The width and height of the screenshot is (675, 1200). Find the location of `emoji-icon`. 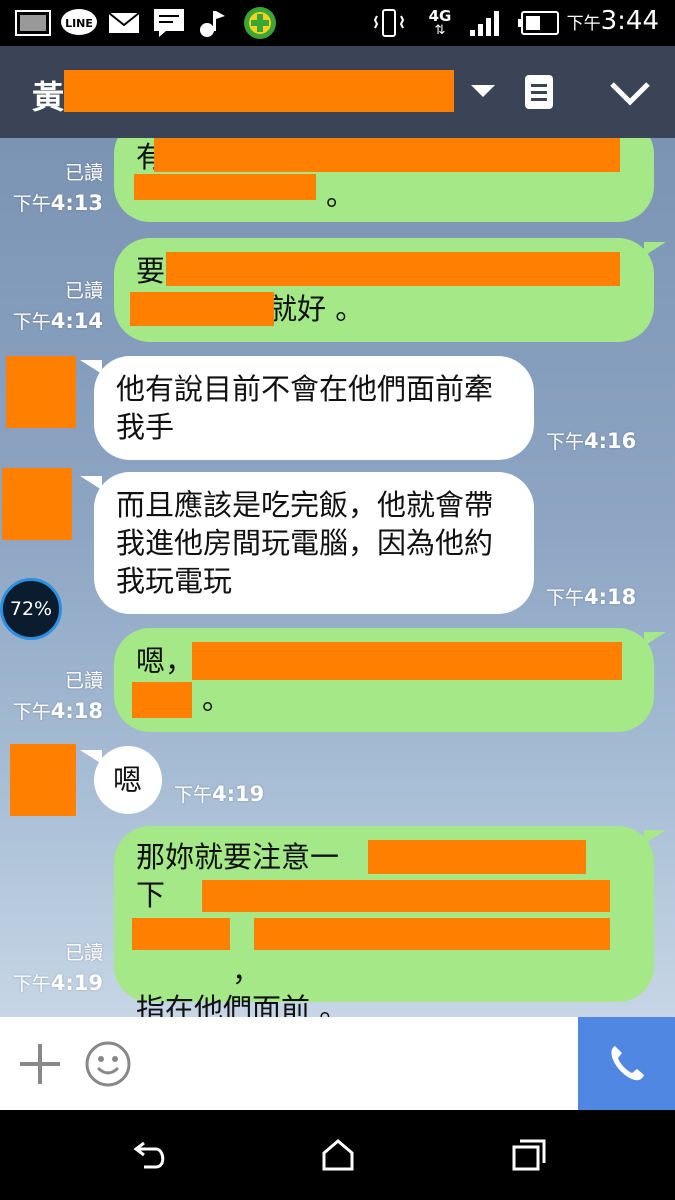

emoji-icon is located at coordinates (108, 1066).